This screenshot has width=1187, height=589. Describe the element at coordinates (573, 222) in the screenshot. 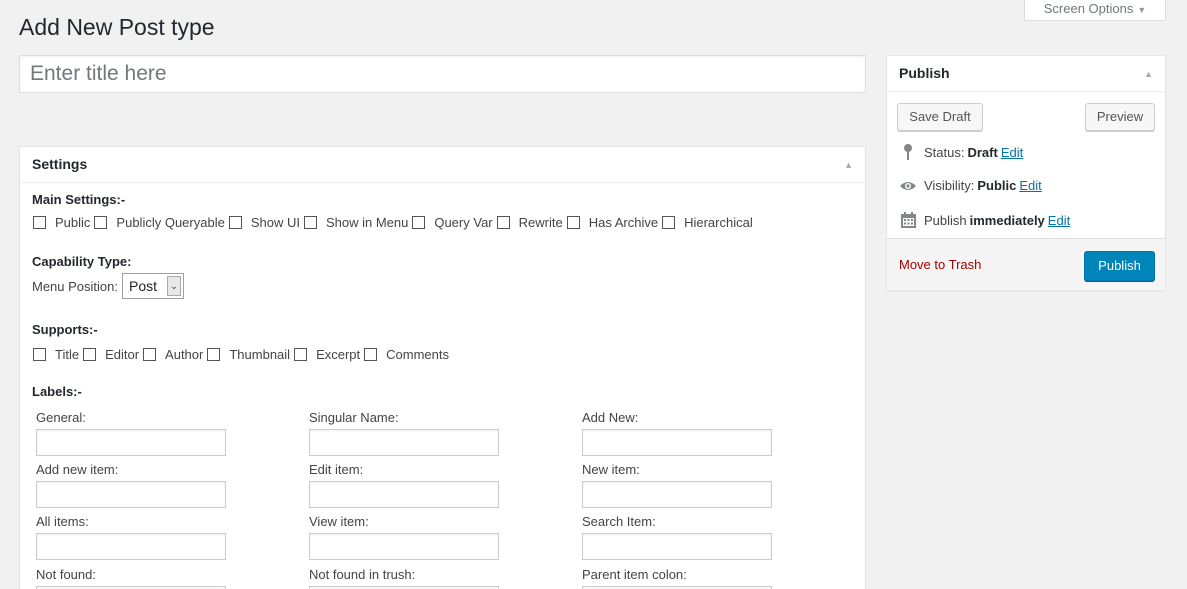

I see `checkbox-has-archive` at that location.